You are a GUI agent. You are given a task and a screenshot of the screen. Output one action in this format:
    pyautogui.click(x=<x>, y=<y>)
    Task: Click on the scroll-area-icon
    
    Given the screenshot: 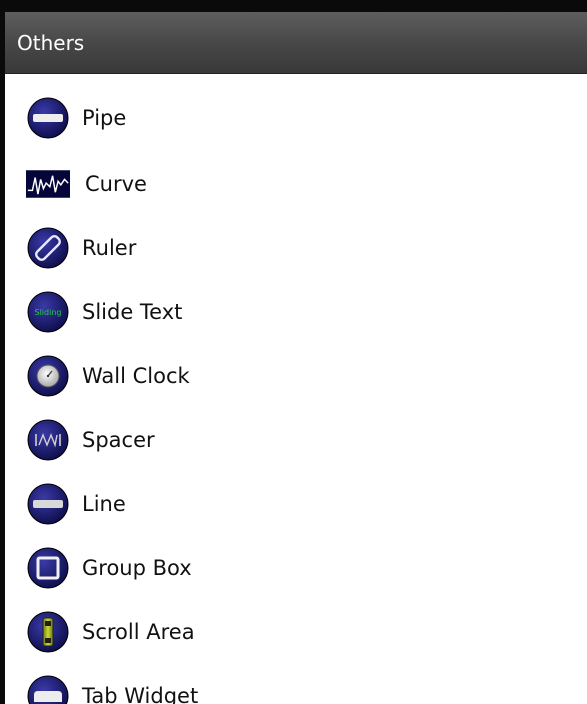 What is the action you would take?
    pyautogui.click(x=48, y=632)
    